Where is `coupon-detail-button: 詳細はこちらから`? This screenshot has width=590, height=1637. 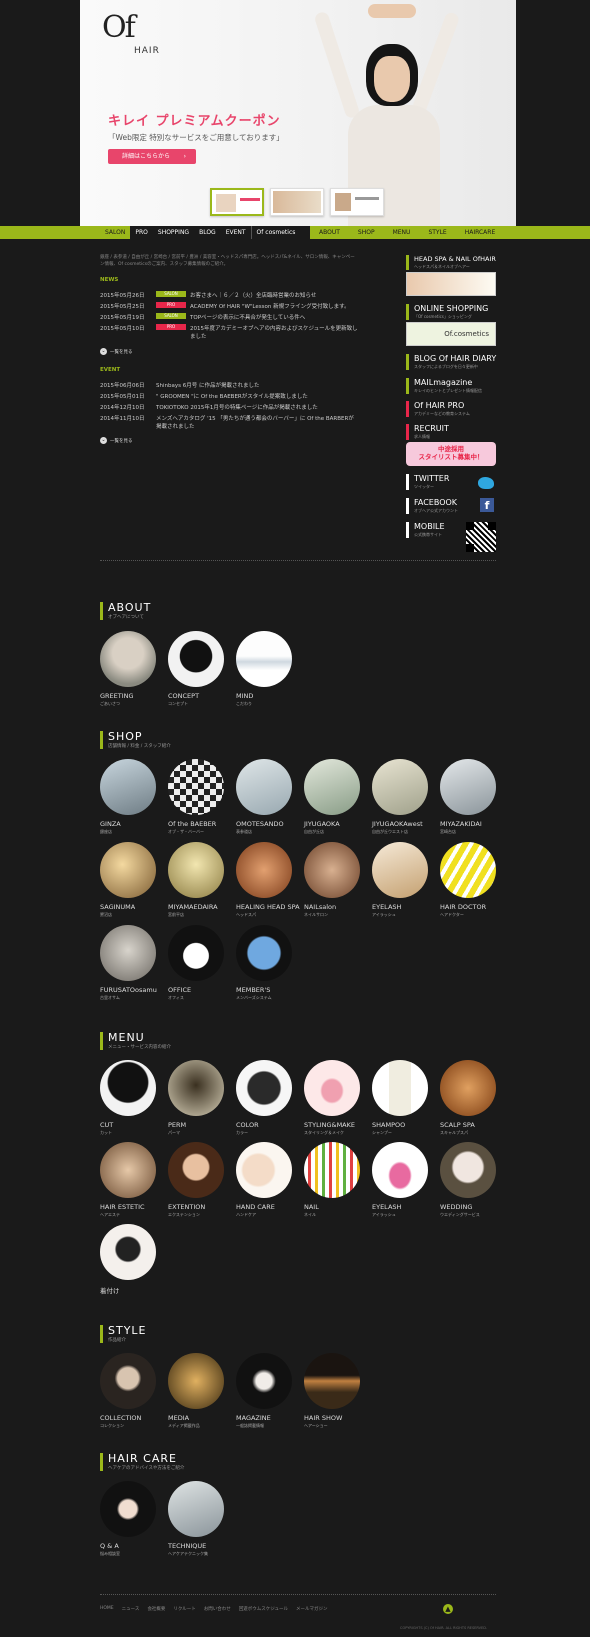
coupon-detail-button: 詳細はこちらから is located at coordinates (152, 156).